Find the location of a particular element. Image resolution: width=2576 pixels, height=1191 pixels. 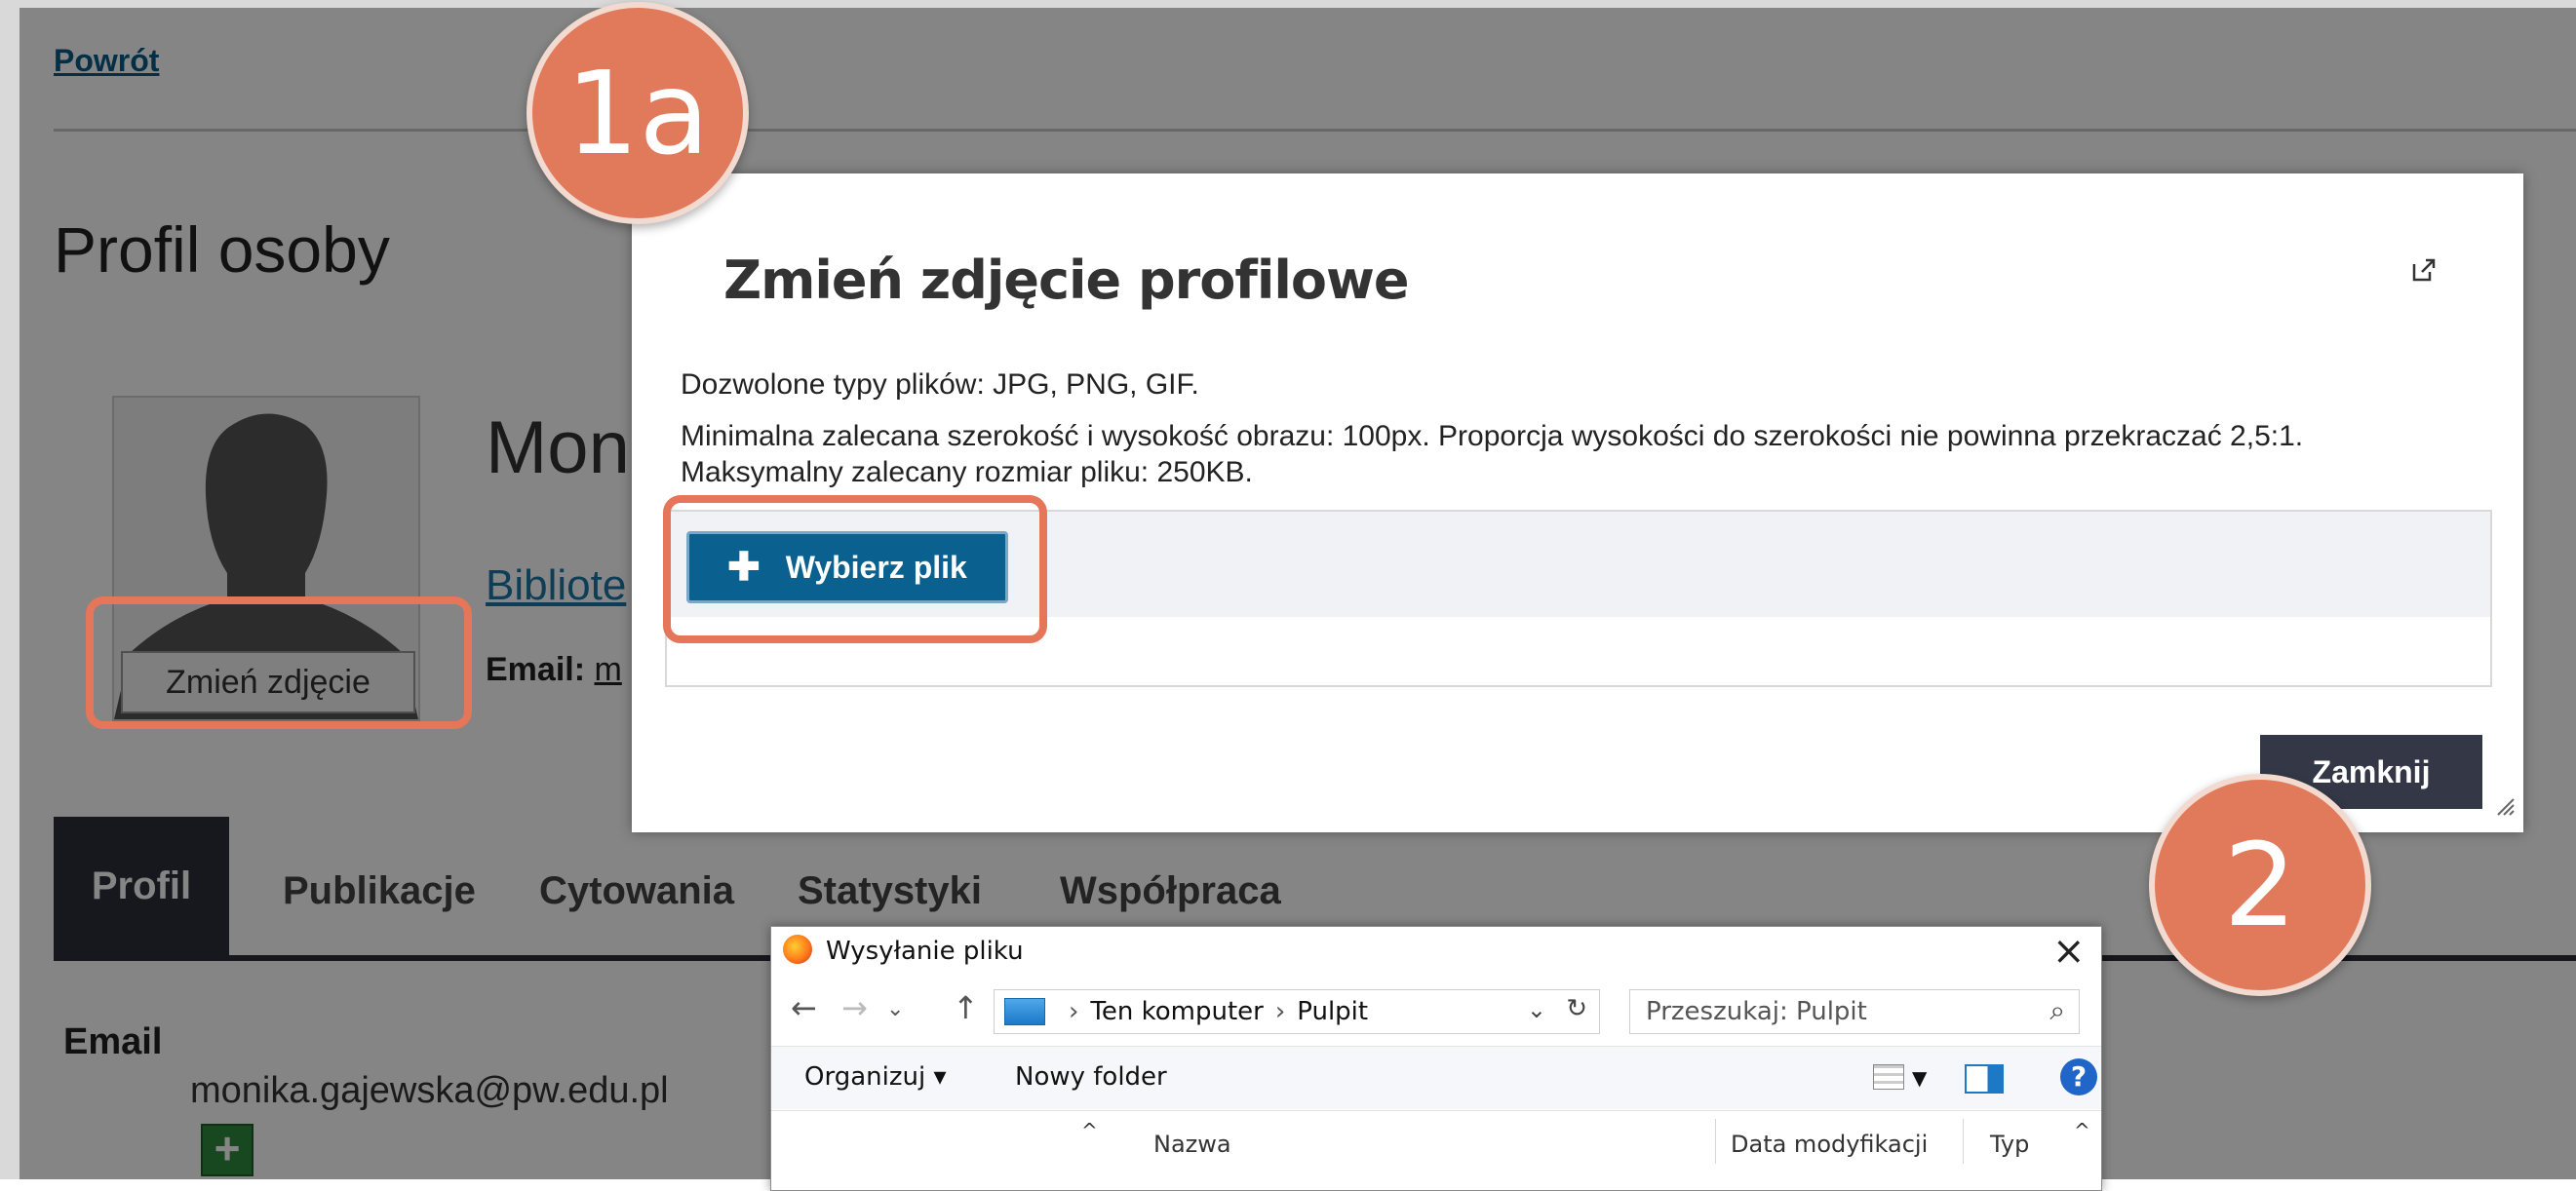

external-link-icon is located at coordinates (2424, 270).